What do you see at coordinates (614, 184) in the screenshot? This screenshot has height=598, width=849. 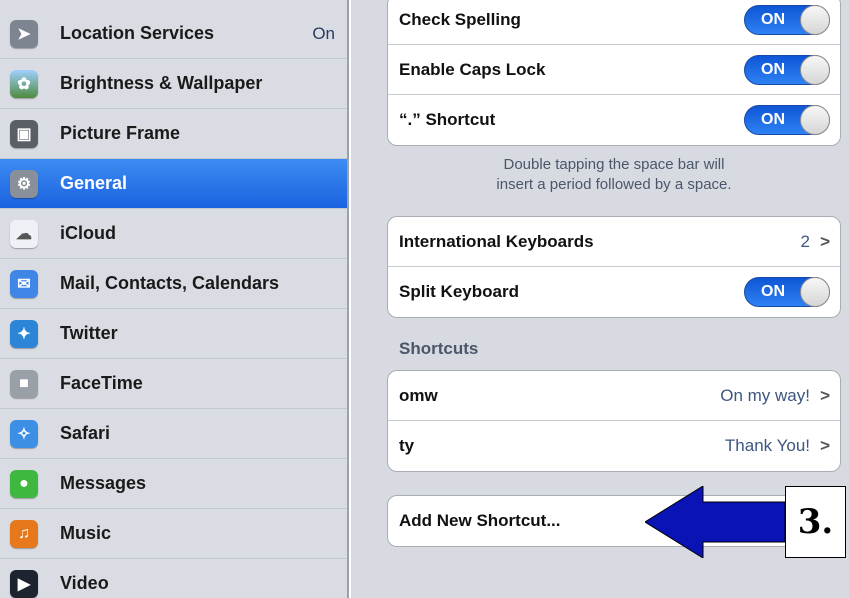 I see `footnote-line: insert a period followed by a space.` at bounding box center [614, 184].